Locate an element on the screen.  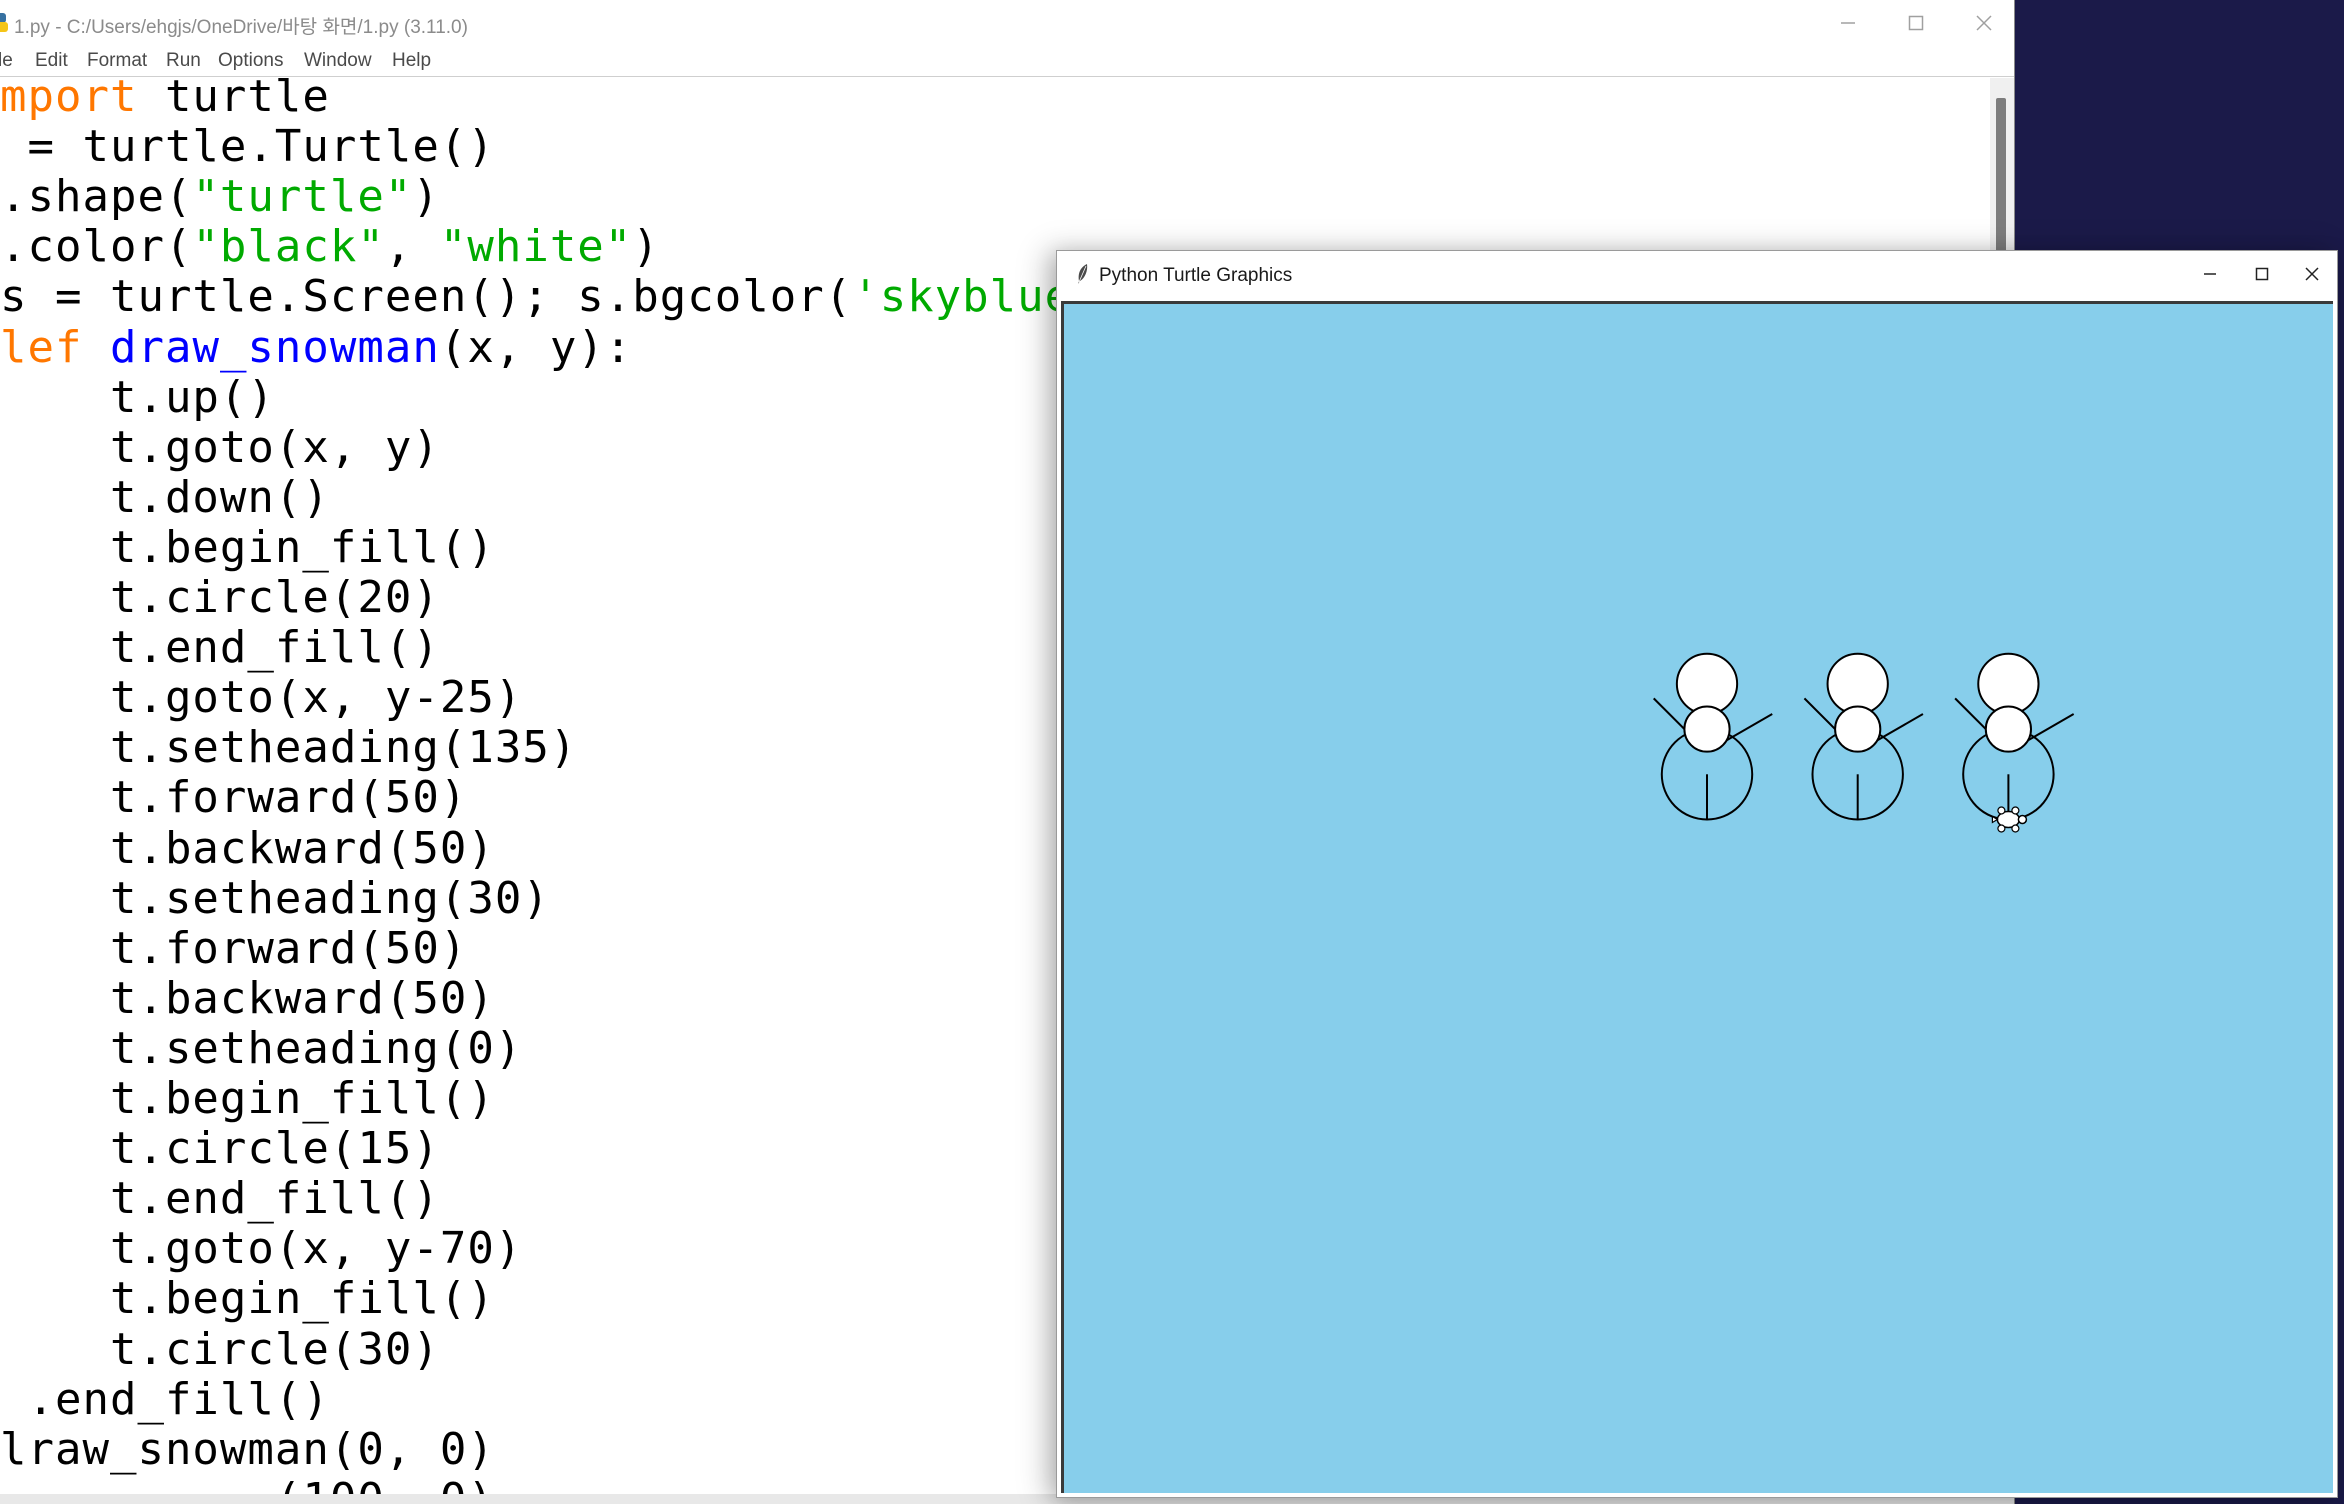
code-token: .end_fill() is located at coordinates (165, 1399).